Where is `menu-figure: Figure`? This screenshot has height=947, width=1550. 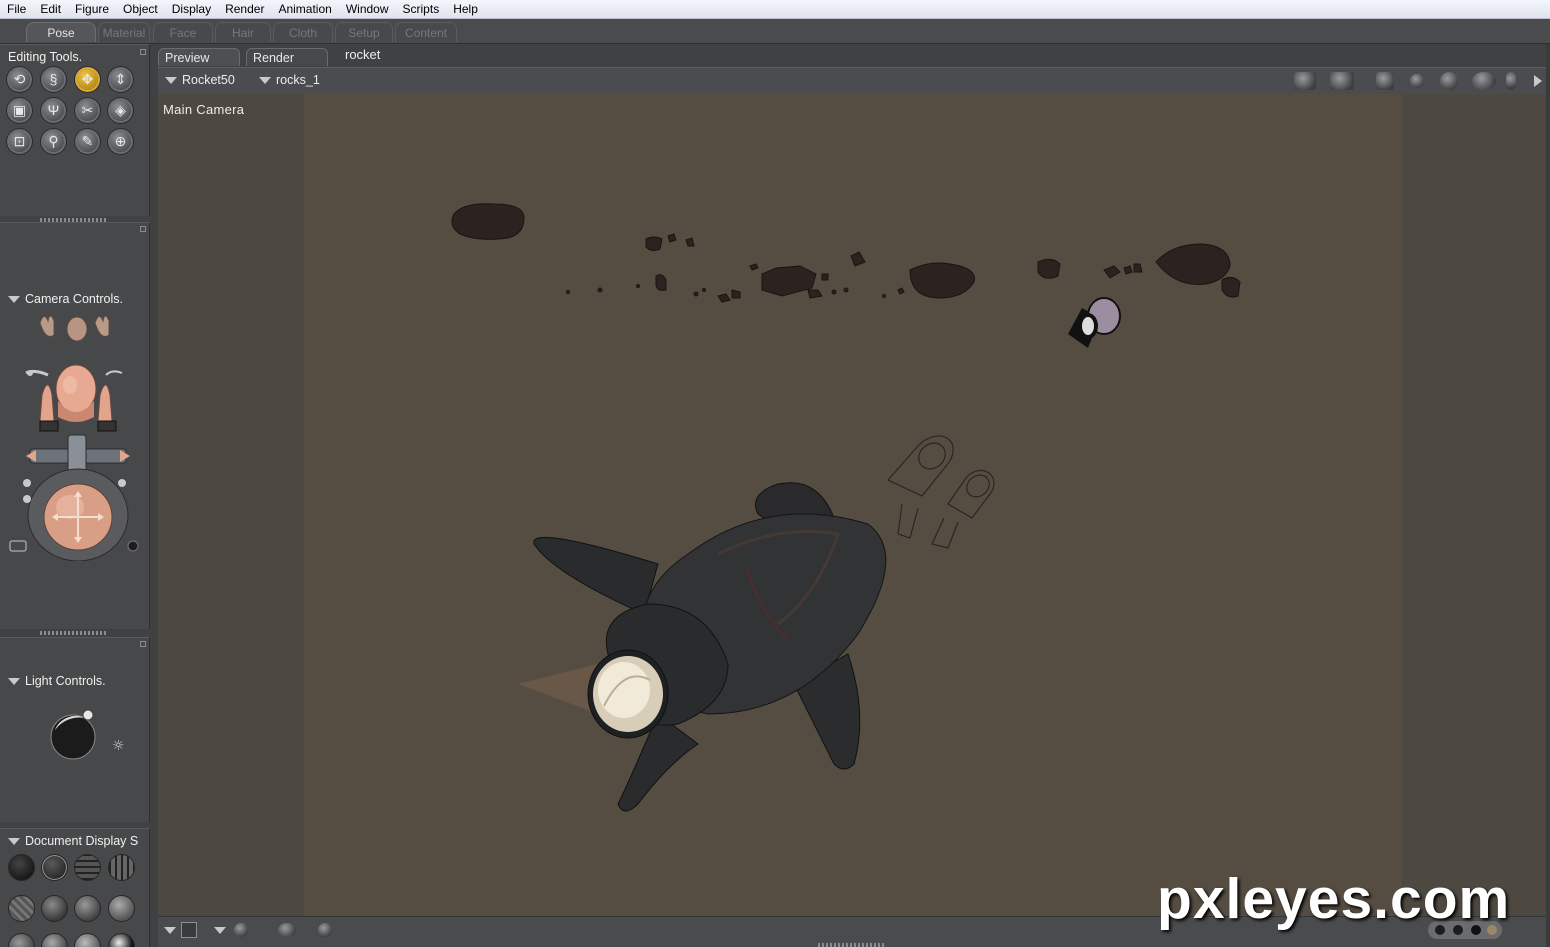 menu-figure: Figure is located at coordinates (92, 9).